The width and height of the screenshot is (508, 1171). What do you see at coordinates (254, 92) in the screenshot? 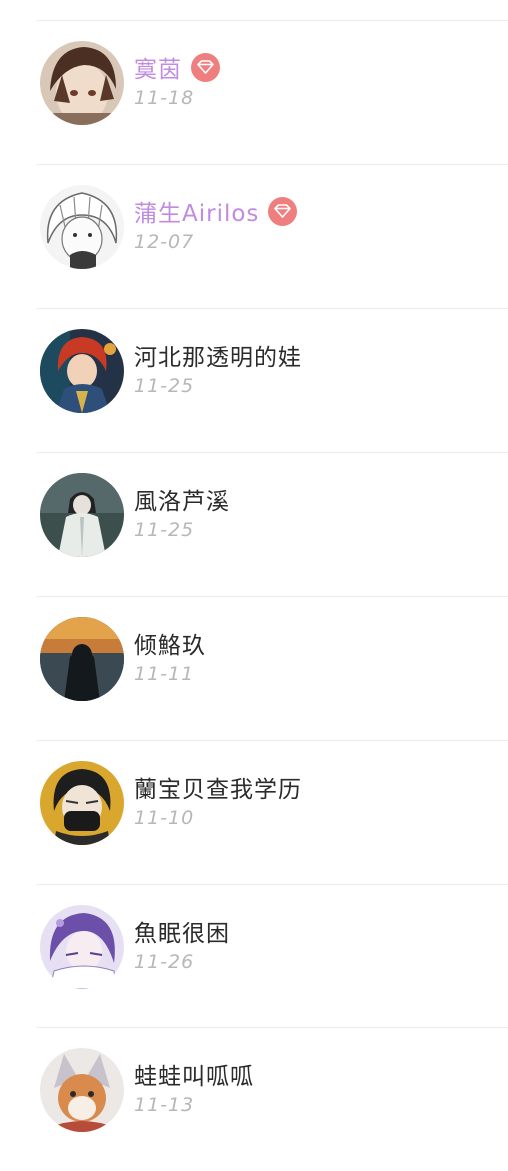
I see `list-item: 寞茵 11-18` at bounding box center [254, 92].